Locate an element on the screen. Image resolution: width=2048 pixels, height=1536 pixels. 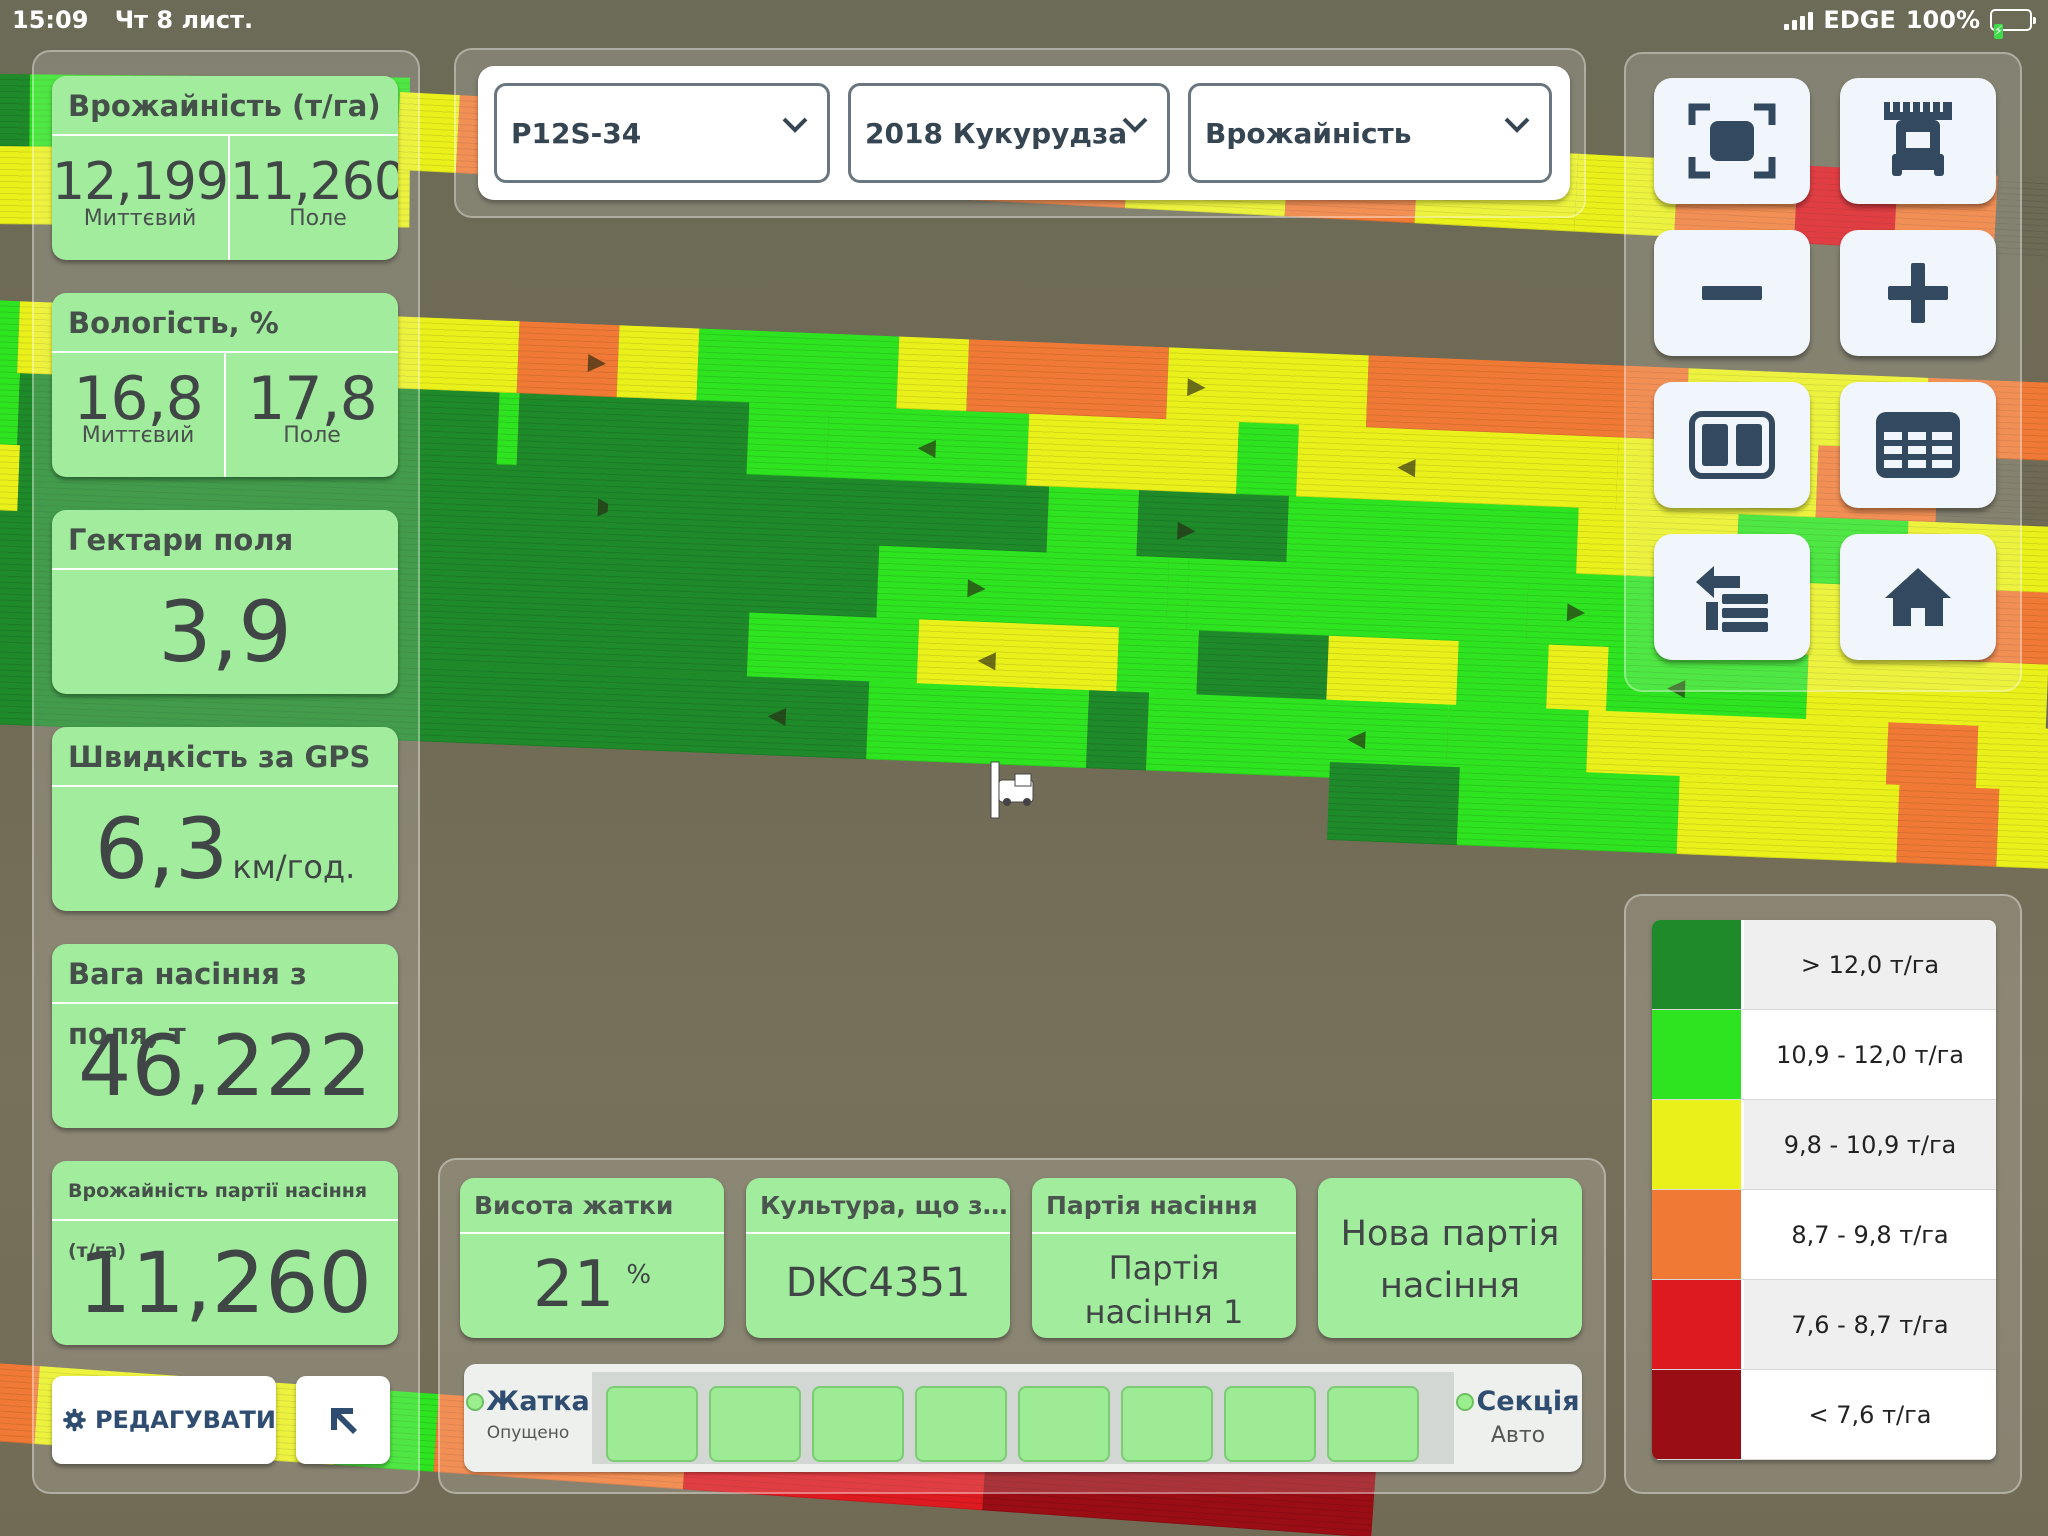
header-height-card: Висота жатки 21% is located at coordinates (592, 1258).